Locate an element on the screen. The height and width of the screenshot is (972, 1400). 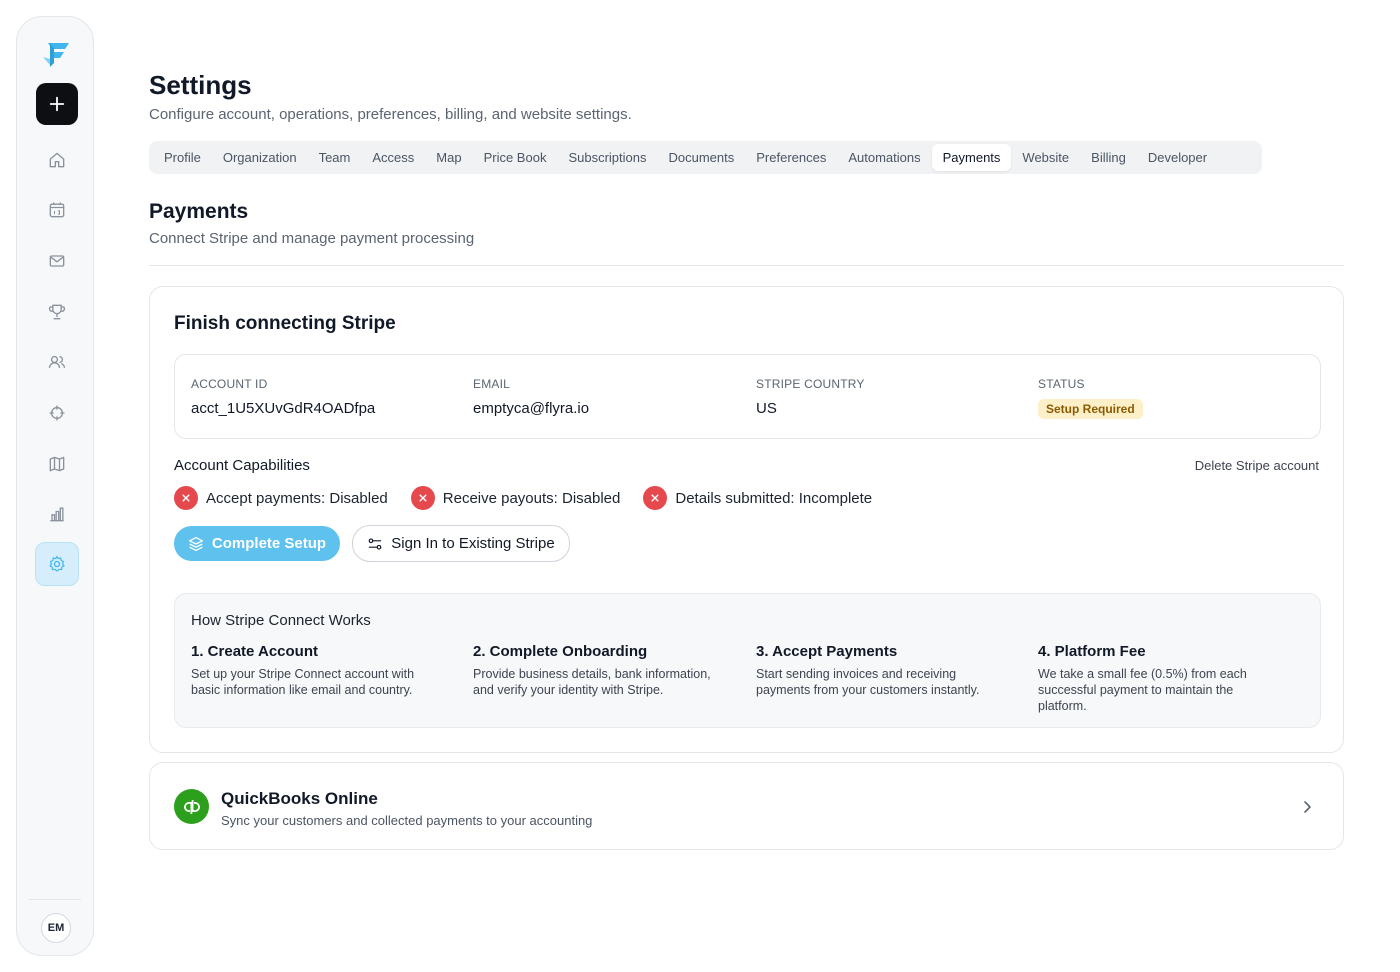
mail-icon is located at coordinates (57, 261).